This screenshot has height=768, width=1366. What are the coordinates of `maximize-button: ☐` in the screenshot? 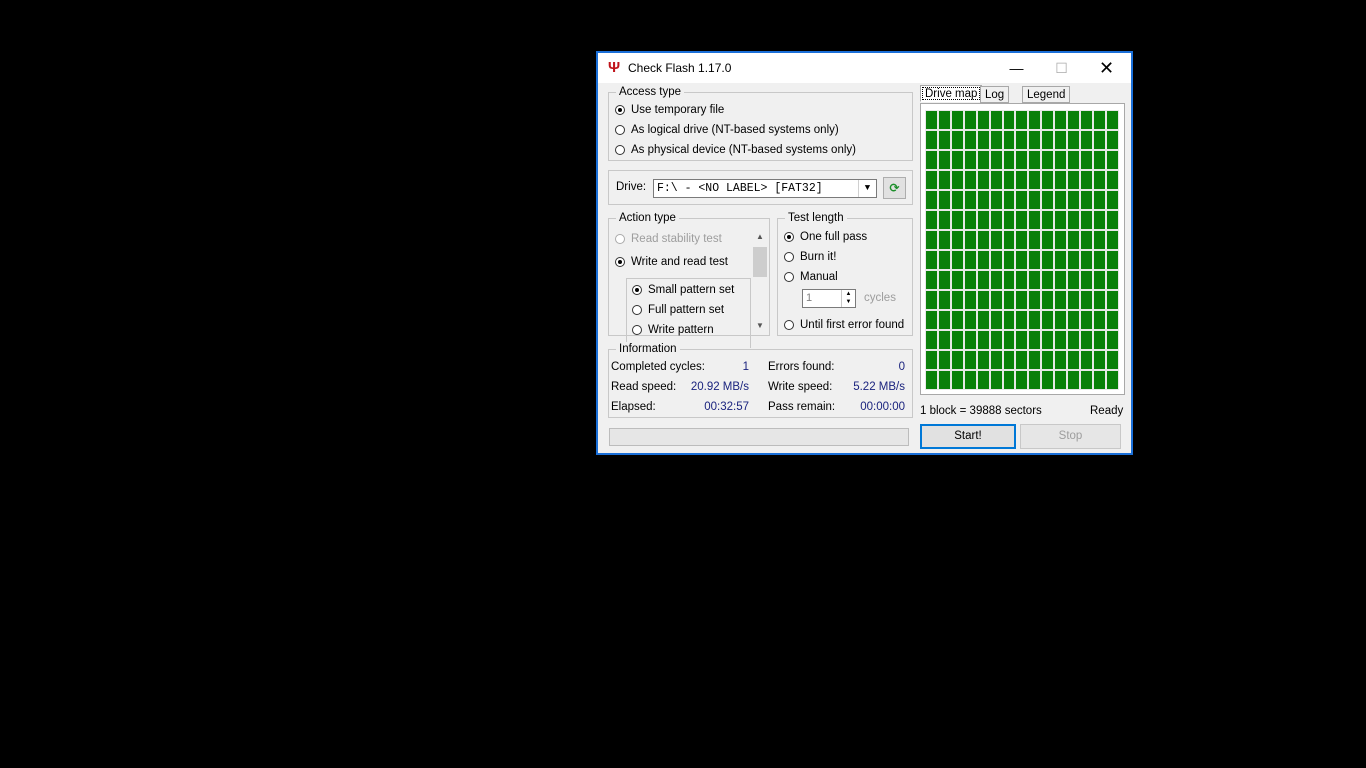 It's located at (1061, 68).